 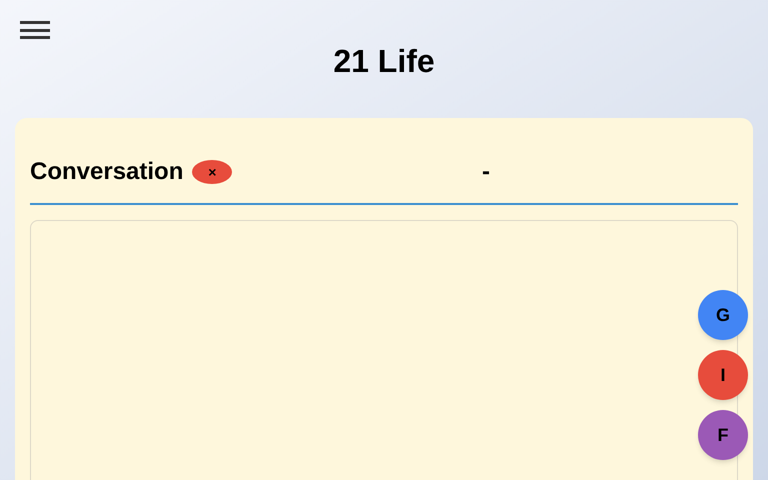 I want to click on menu-button, so click(x=35, y=30).